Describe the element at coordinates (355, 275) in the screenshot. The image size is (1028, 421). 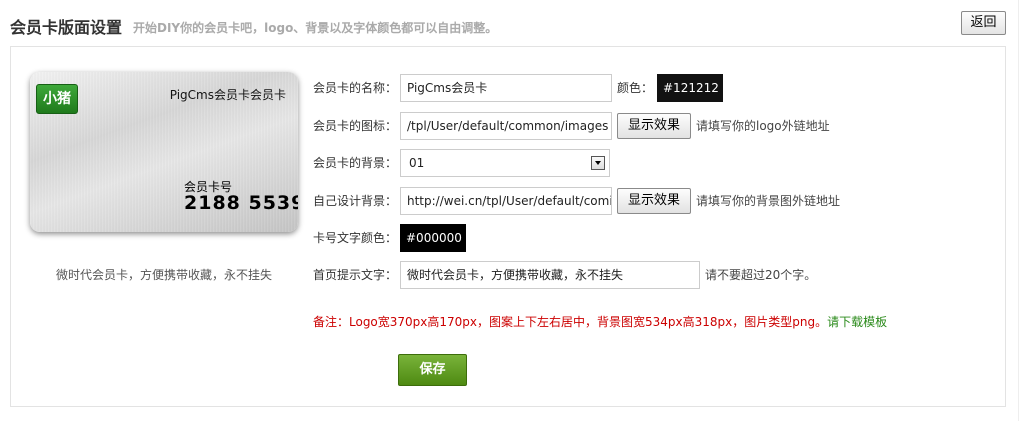
I see `home-tip-label: 首页提示文字：` at that location.